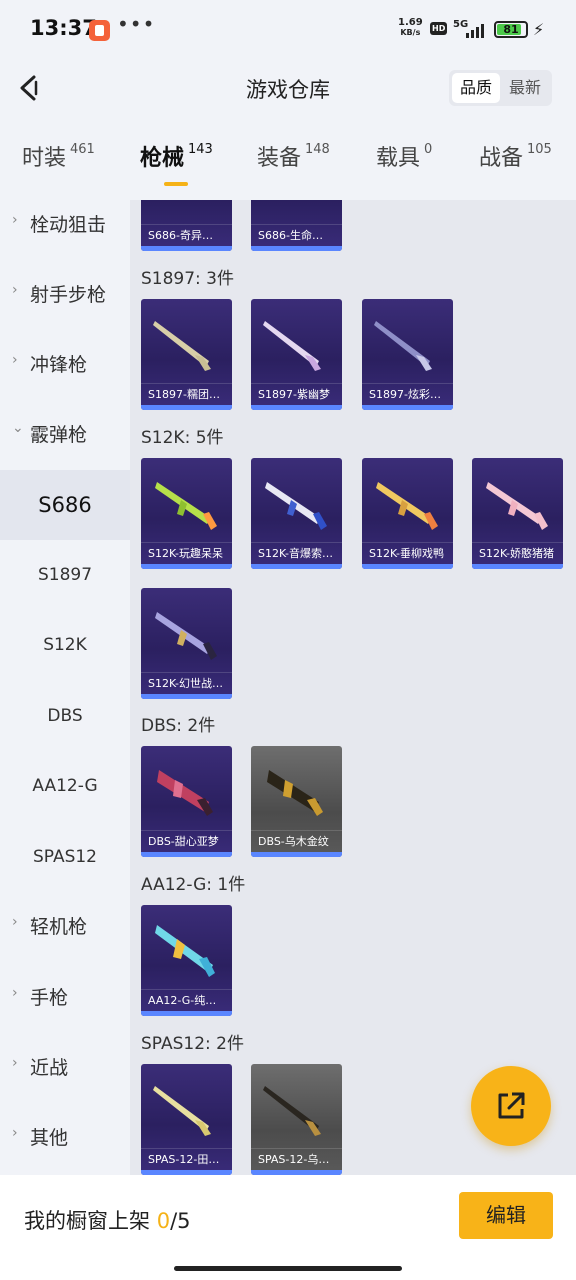  I want to click on showcase-label: 我的橱窗上架, so click(87, 1221).